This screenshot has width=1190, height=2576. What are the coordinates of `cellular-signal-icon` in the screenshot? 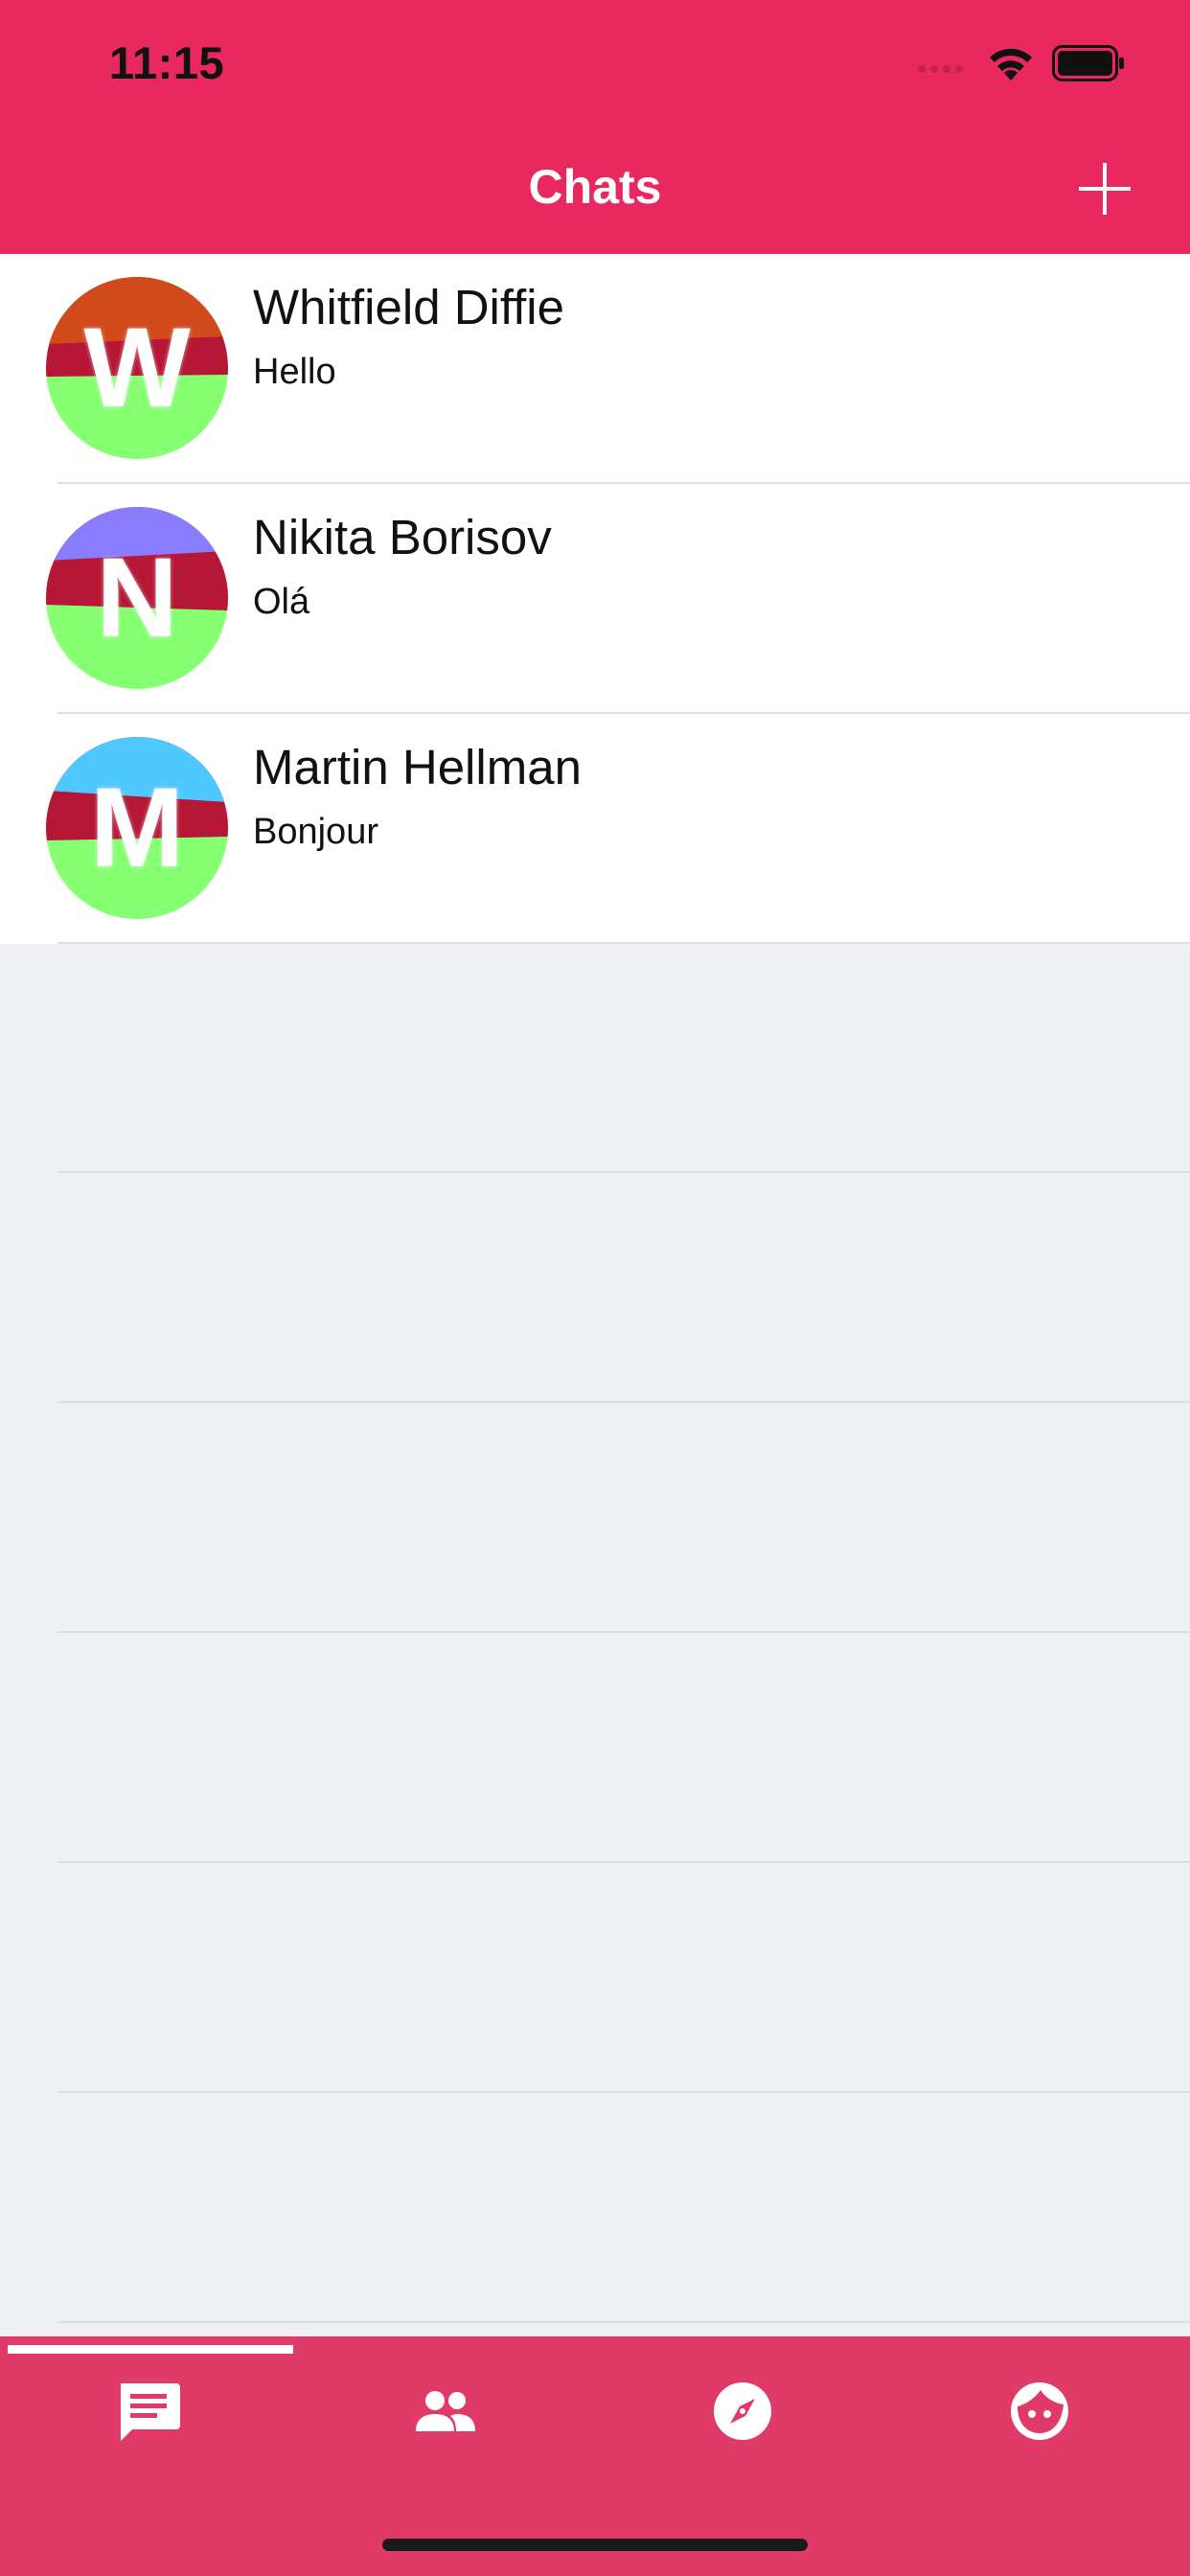 It's located at (941, 69).